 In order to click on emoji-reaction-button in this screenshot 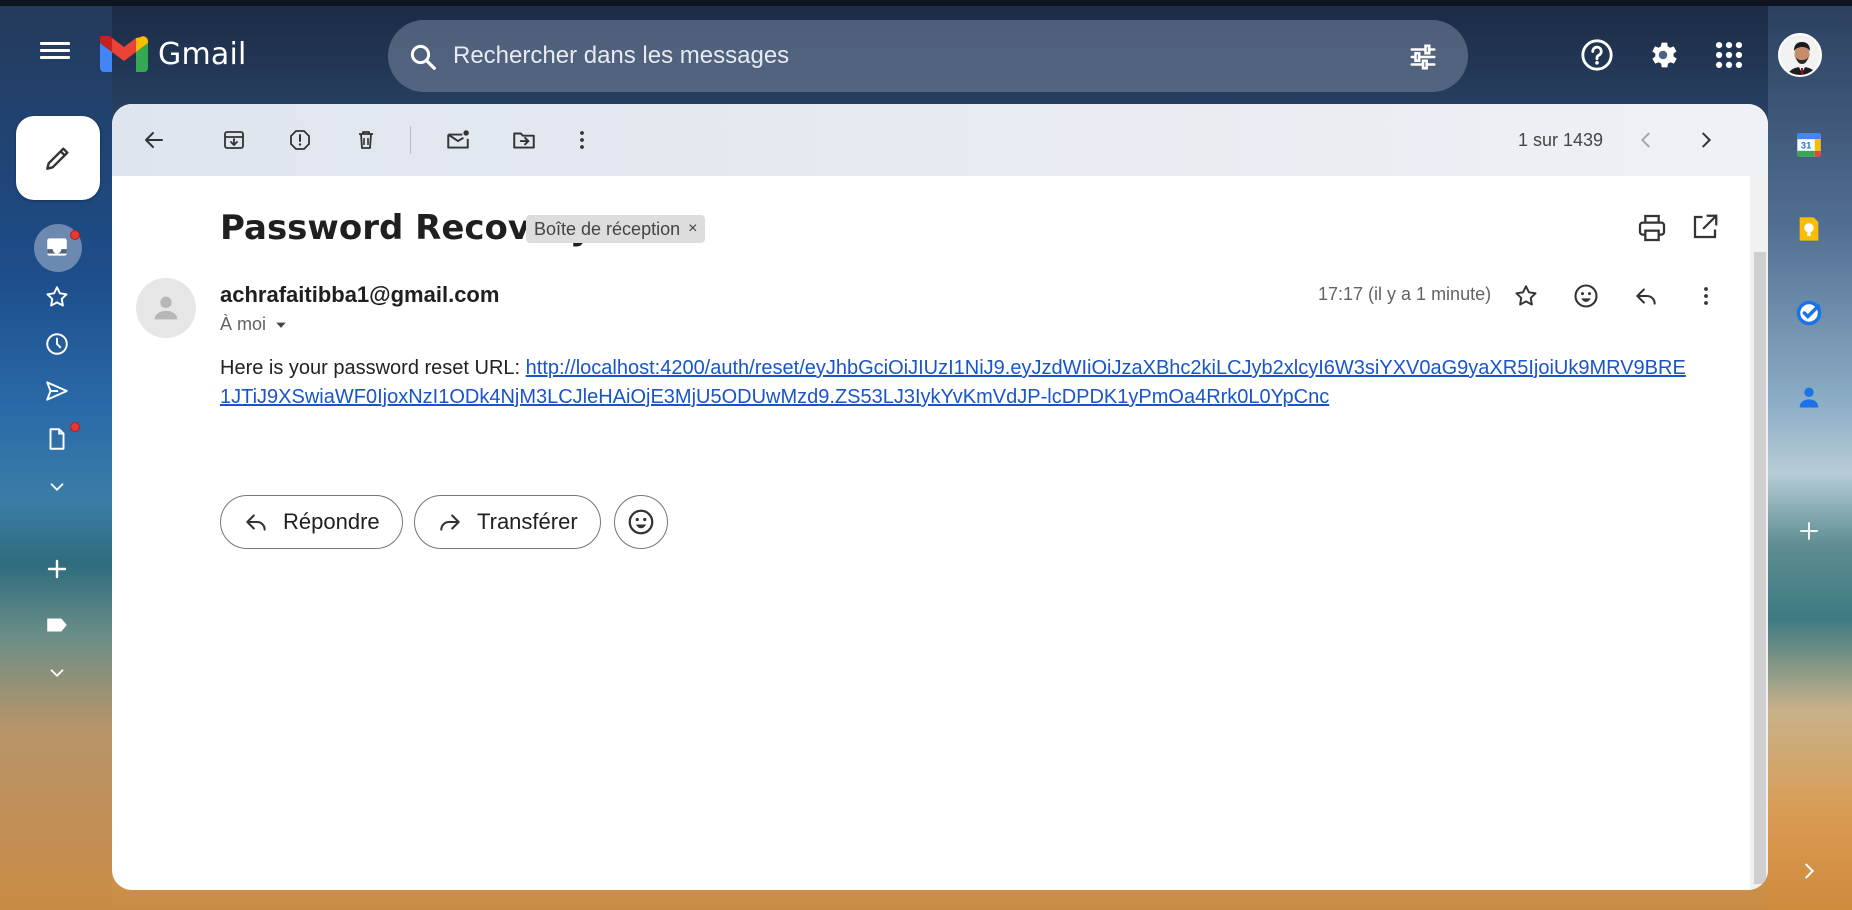, I will do `click(641, 522)`.